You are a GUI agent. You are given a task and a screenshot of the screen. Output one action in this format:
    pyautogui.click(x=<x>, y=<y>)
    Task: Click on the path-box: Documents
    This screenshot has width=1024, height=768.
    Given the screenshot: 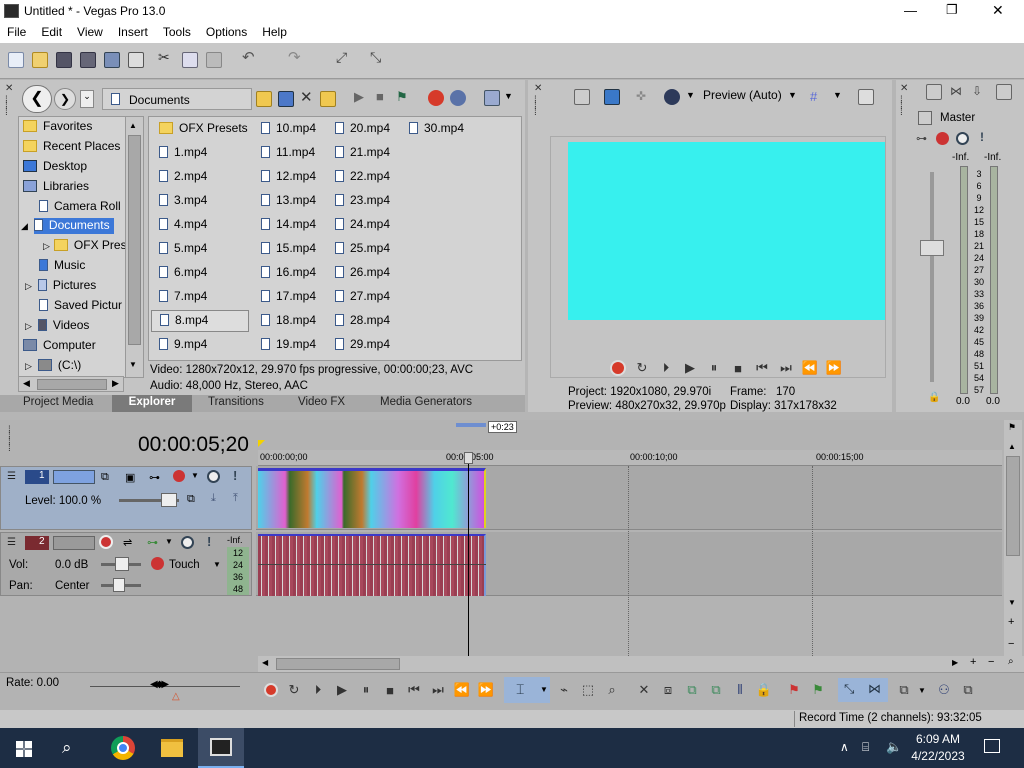 What is the action you would take?
    pyautogui.click(x=177, y=99)
    